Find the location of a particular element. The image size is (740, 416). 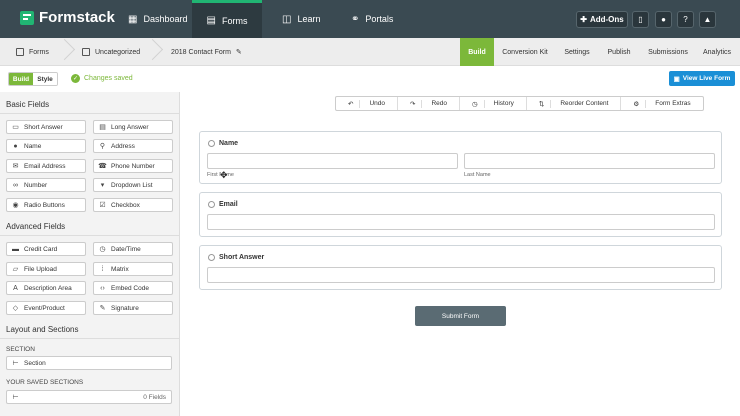

field-long-answer: ▤ Long Answer is located at coordinates (133, 127).